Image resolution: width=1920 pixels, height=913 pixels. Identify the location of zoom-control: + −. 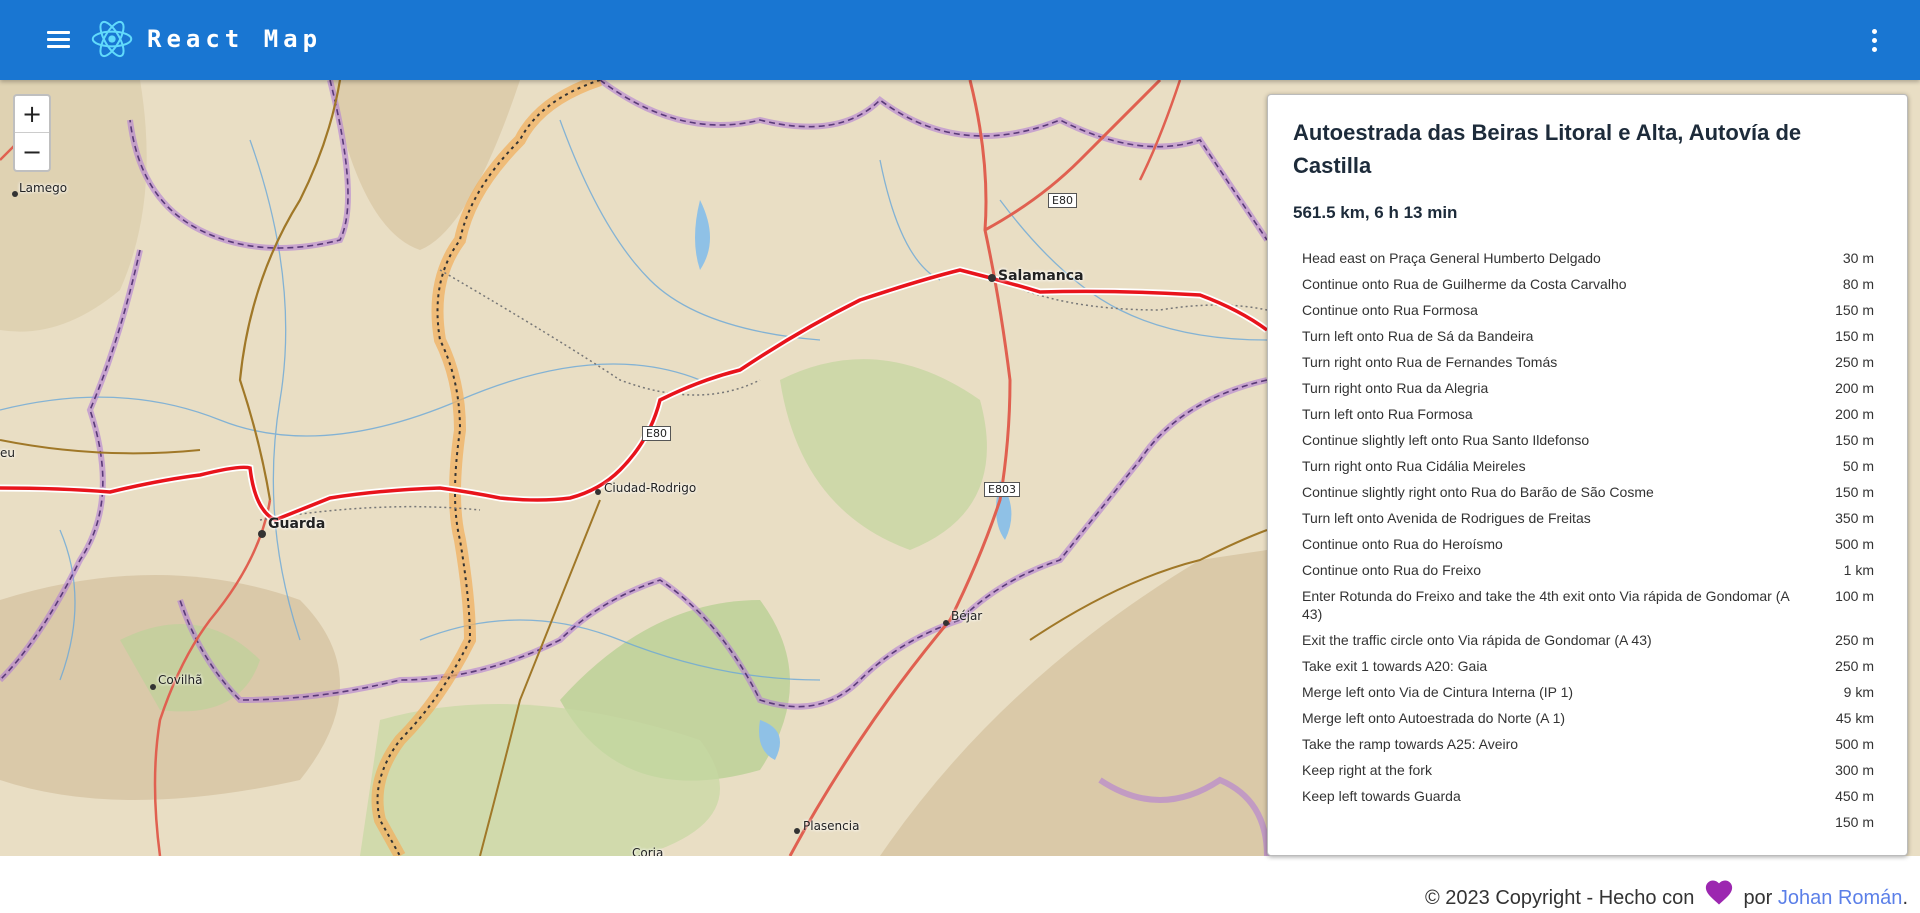
(32, 133).